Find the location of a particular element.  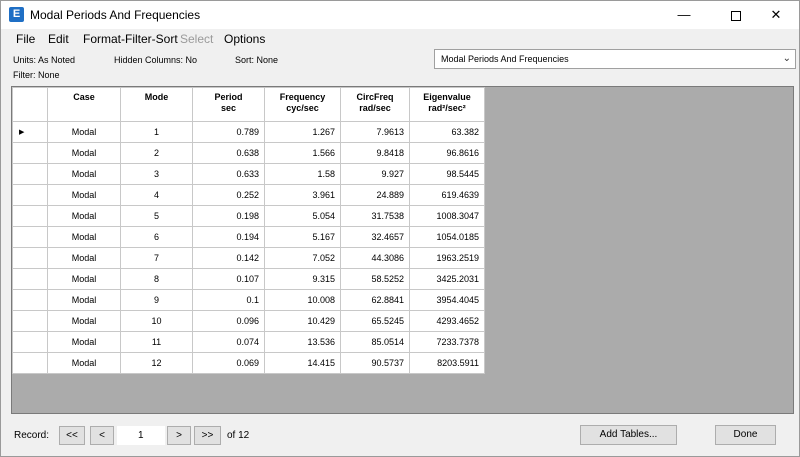

table-row: Modal 10 0.096 10.429 65.5245 4293.4652 is located at coordinates (248, 321).